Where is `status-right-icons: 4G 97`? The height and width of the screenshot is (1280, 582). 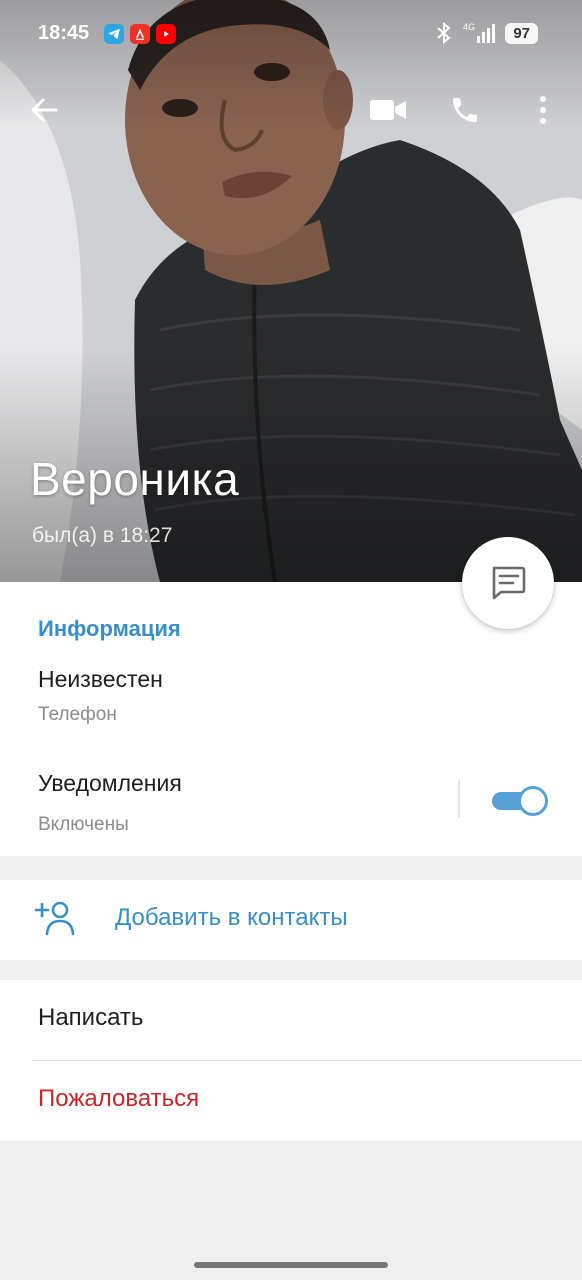 status-right-icons: 4G 97 is located at coordinates (486, 33).